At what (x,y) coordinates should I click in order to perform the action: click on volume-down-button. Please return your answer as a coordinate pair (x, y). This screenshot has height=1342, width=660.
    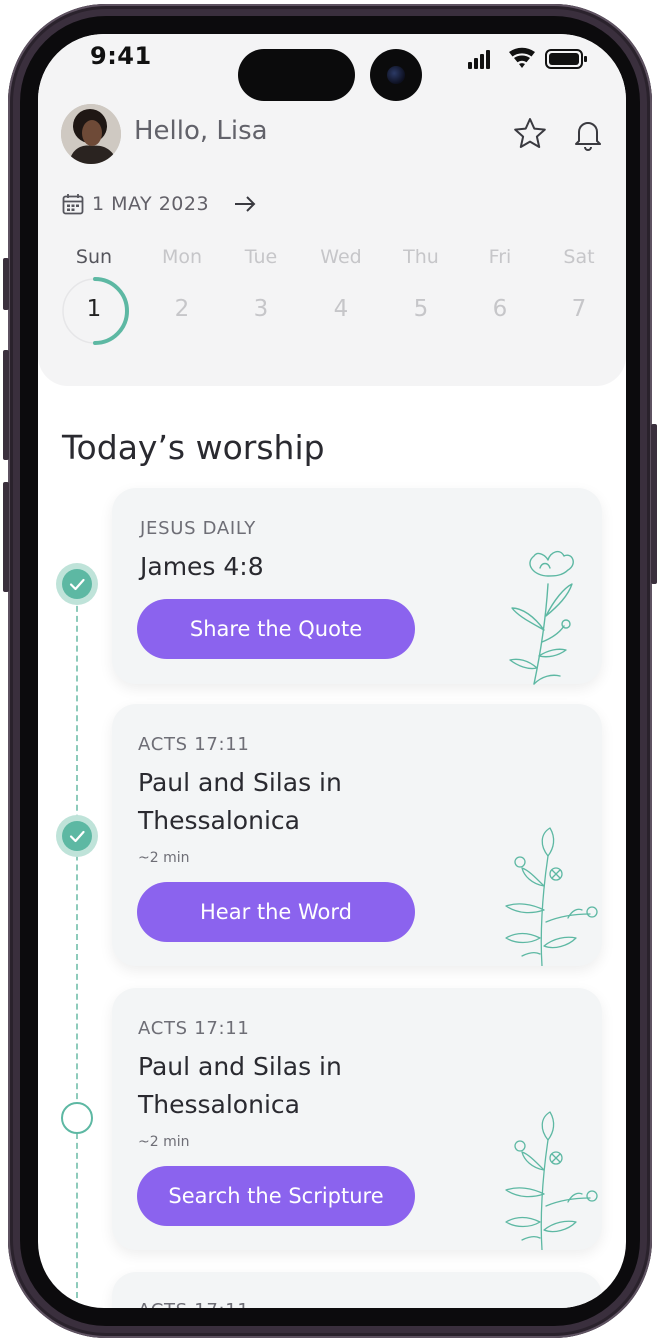
    Looking at the image, I should click on (6, 537).